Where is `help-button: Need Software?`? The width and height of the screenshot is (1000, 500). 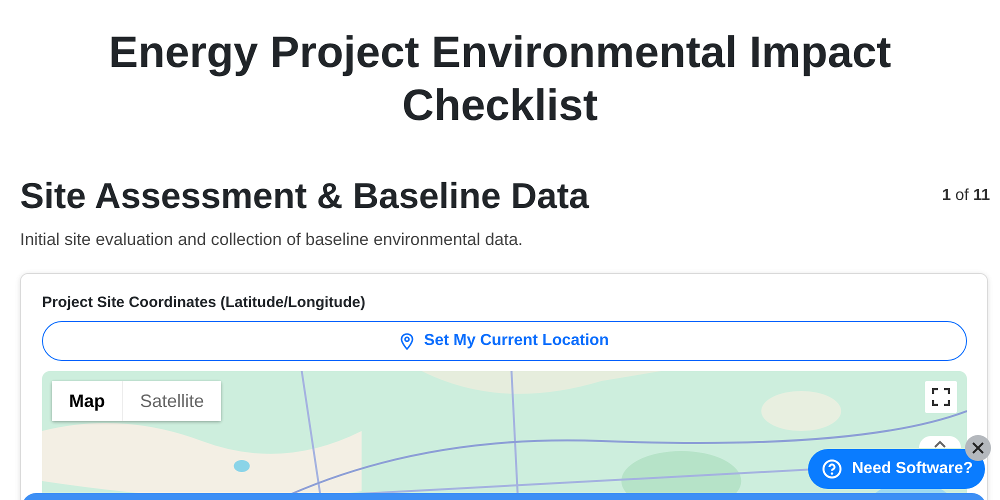 help-button: Need Software? is located at coordinates (896, 469).